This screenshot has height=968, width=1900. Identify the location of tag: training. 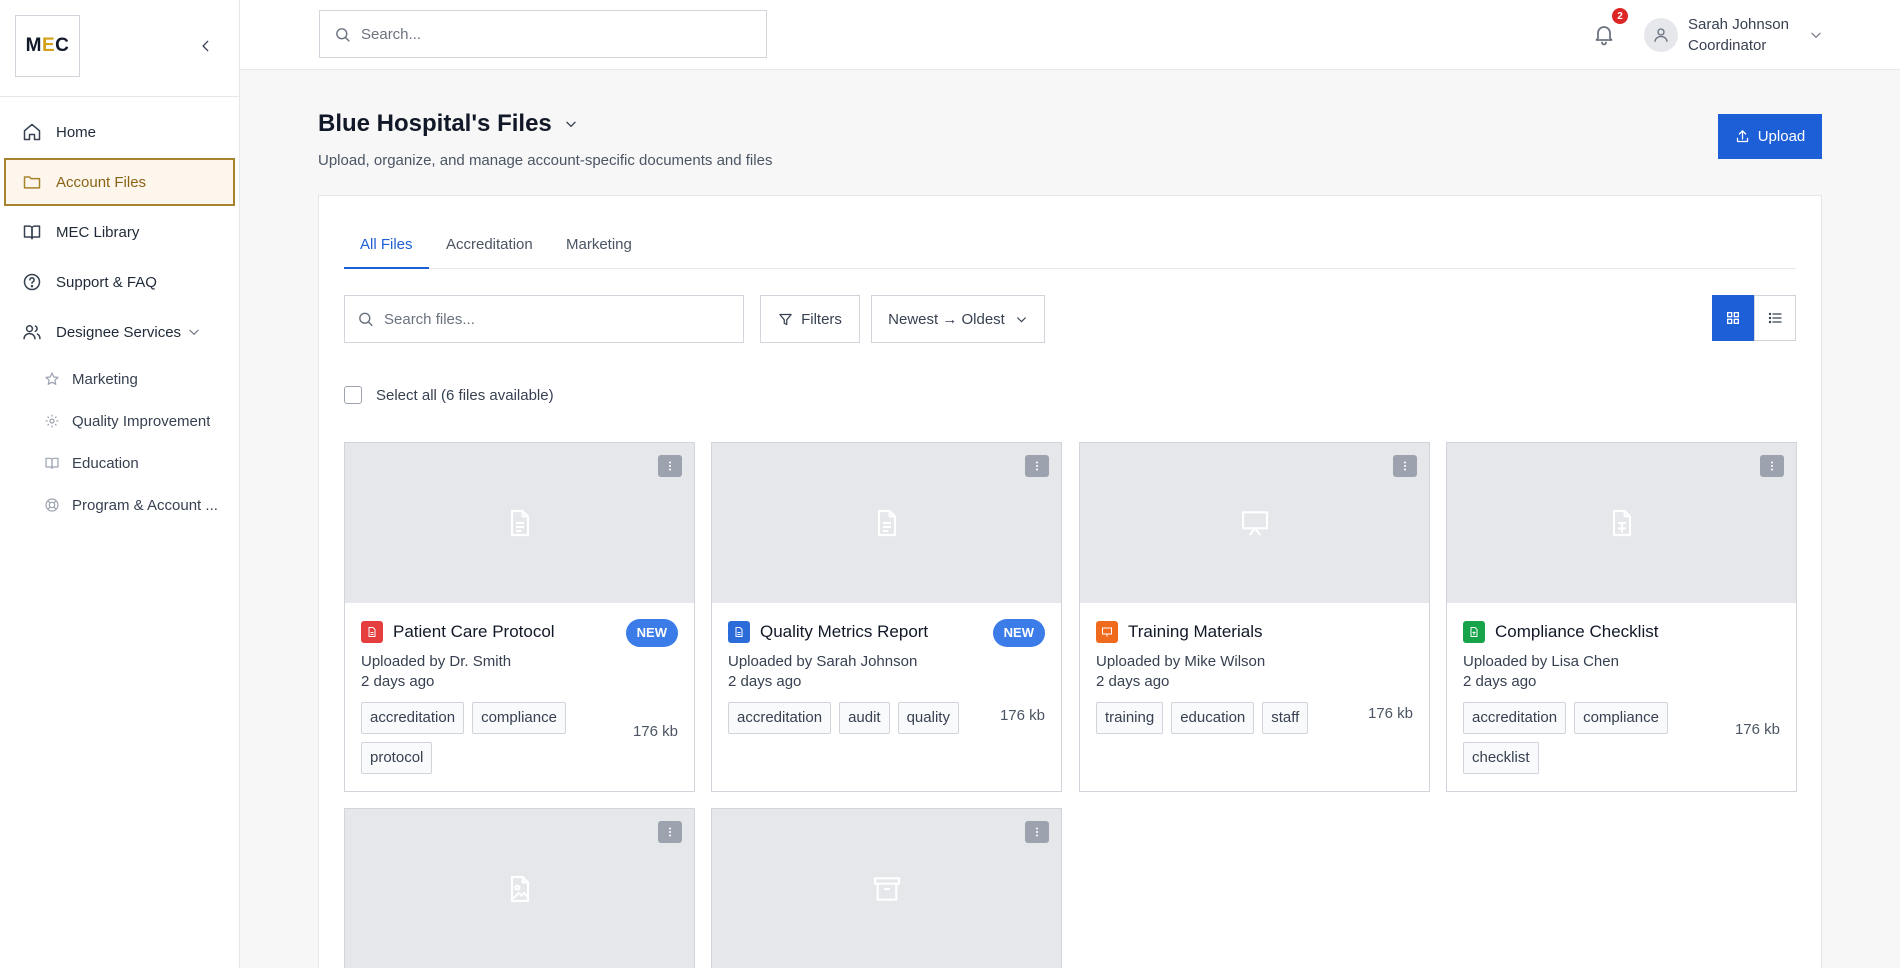
(1130, 718).